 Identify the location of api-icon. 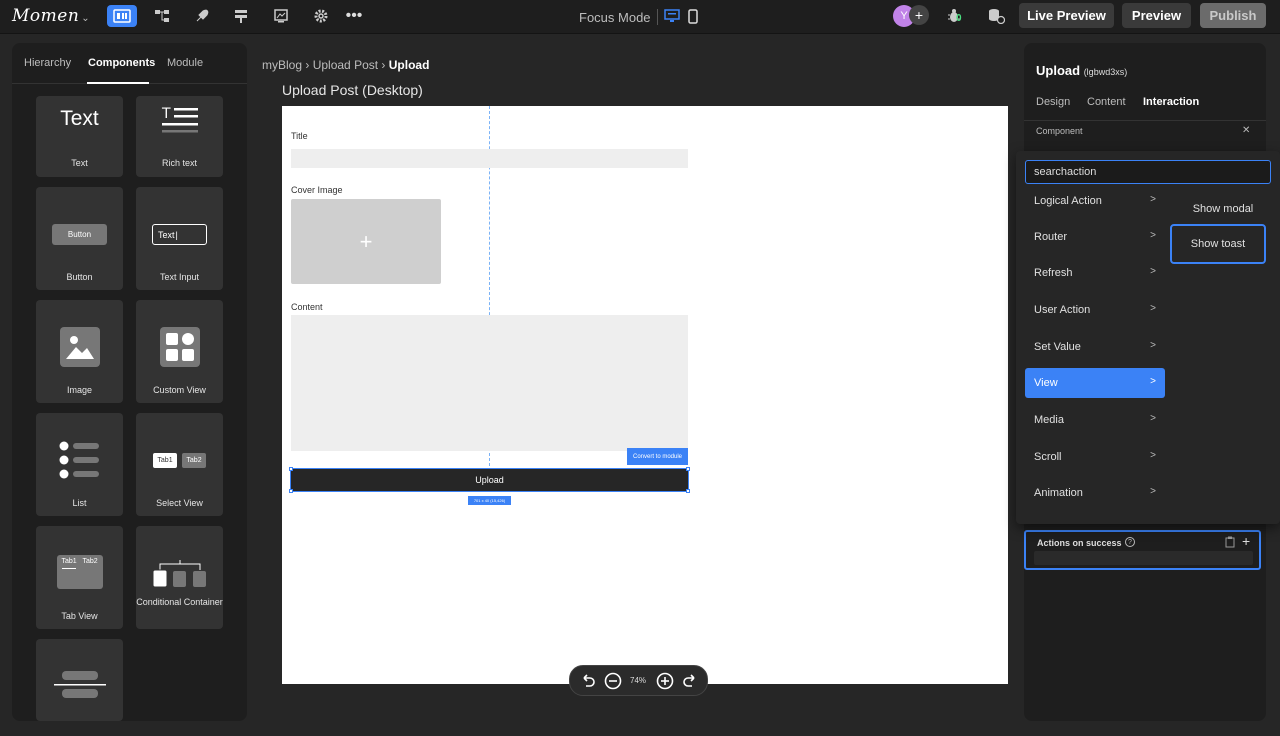
(241, 16).